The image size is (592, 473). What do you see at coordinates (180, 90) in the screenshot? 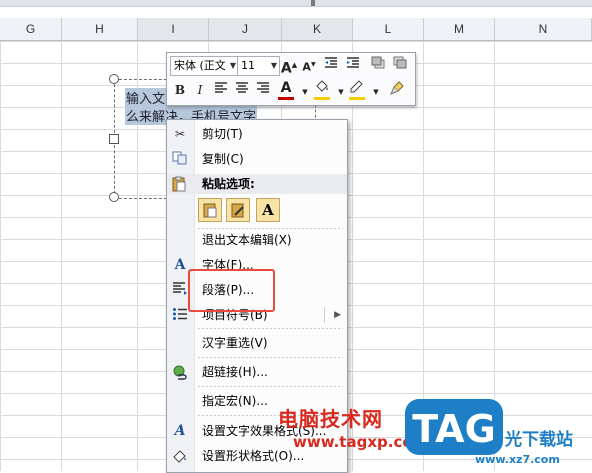
I see `bold-button: B` at bounding box center [180, 90].